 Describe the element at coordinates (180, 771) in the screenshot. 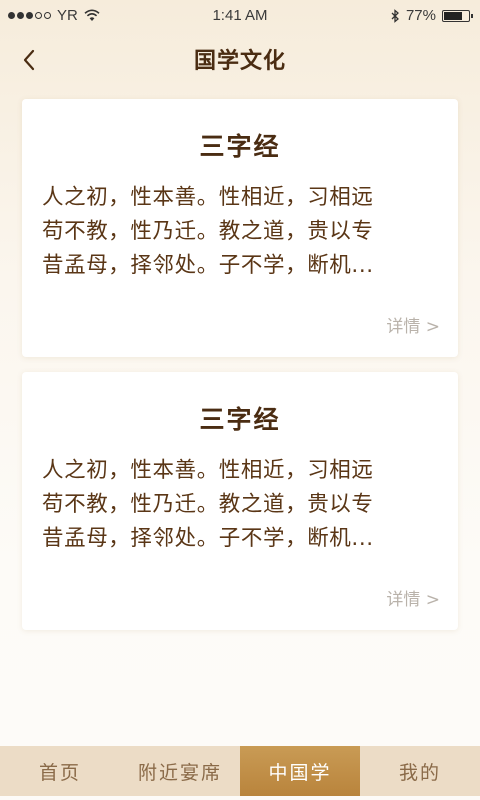

I see `tab-nearby-banquets: 附近宴席` at that location.